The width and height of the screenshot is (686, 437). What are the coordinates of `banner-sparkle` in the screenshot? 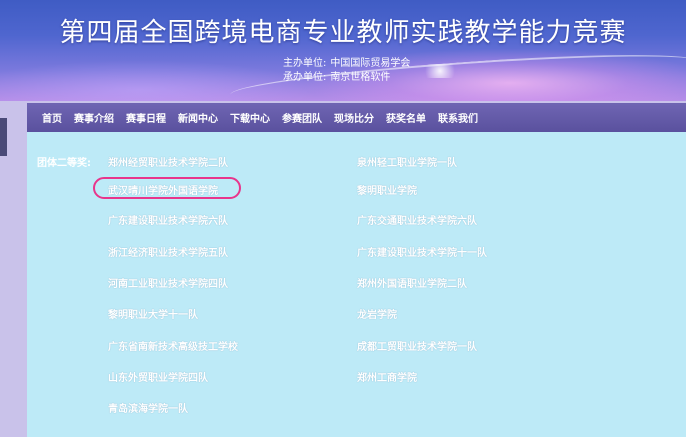 It's located at (440, 71).